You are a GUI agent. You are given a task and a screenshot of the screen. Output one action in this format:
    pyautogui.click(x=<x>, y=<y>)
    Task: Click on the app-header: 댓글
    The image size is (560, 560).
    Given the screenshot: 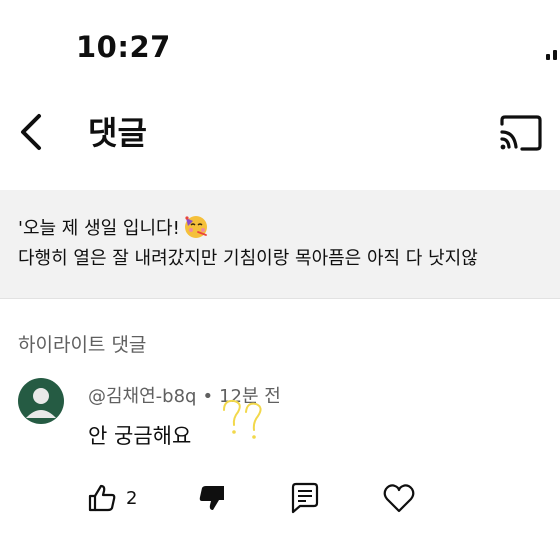 What is the action you would take?
    pyautogui.click(x=280, y=132)
    